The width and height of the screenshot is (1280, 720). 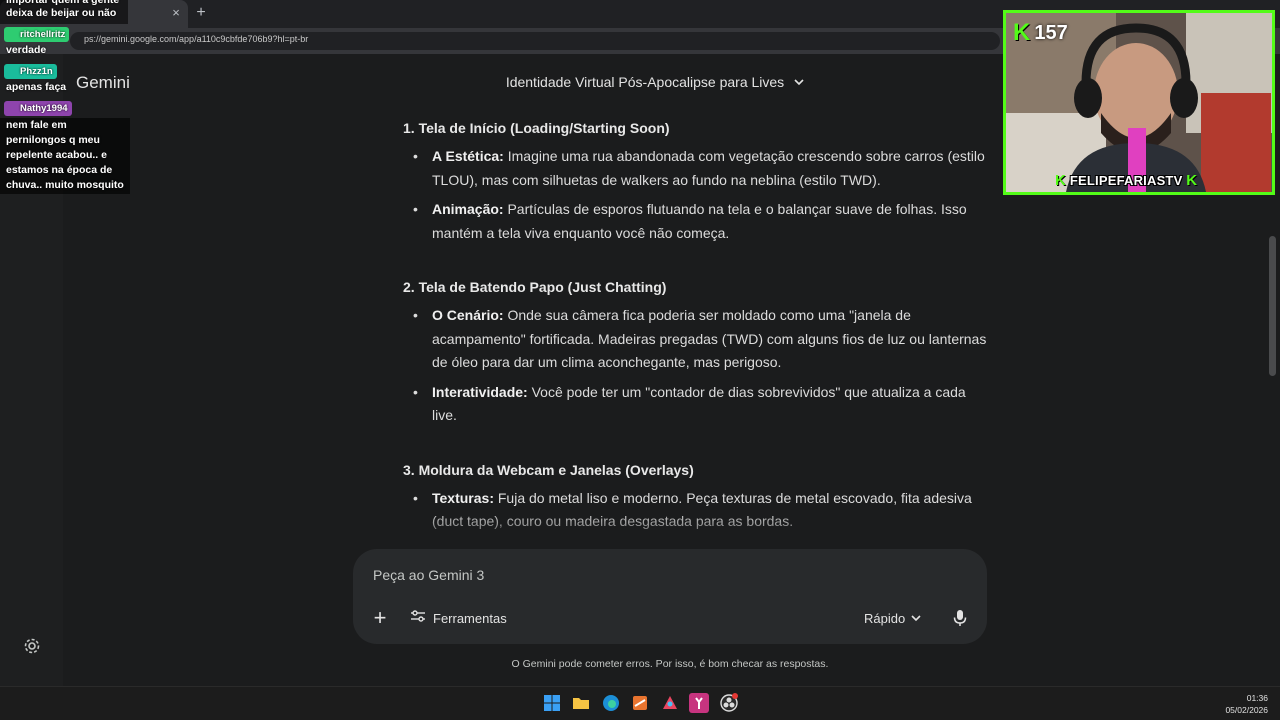 I want to click on chat-message-text: nem fale em, so click(x=36, y=125).